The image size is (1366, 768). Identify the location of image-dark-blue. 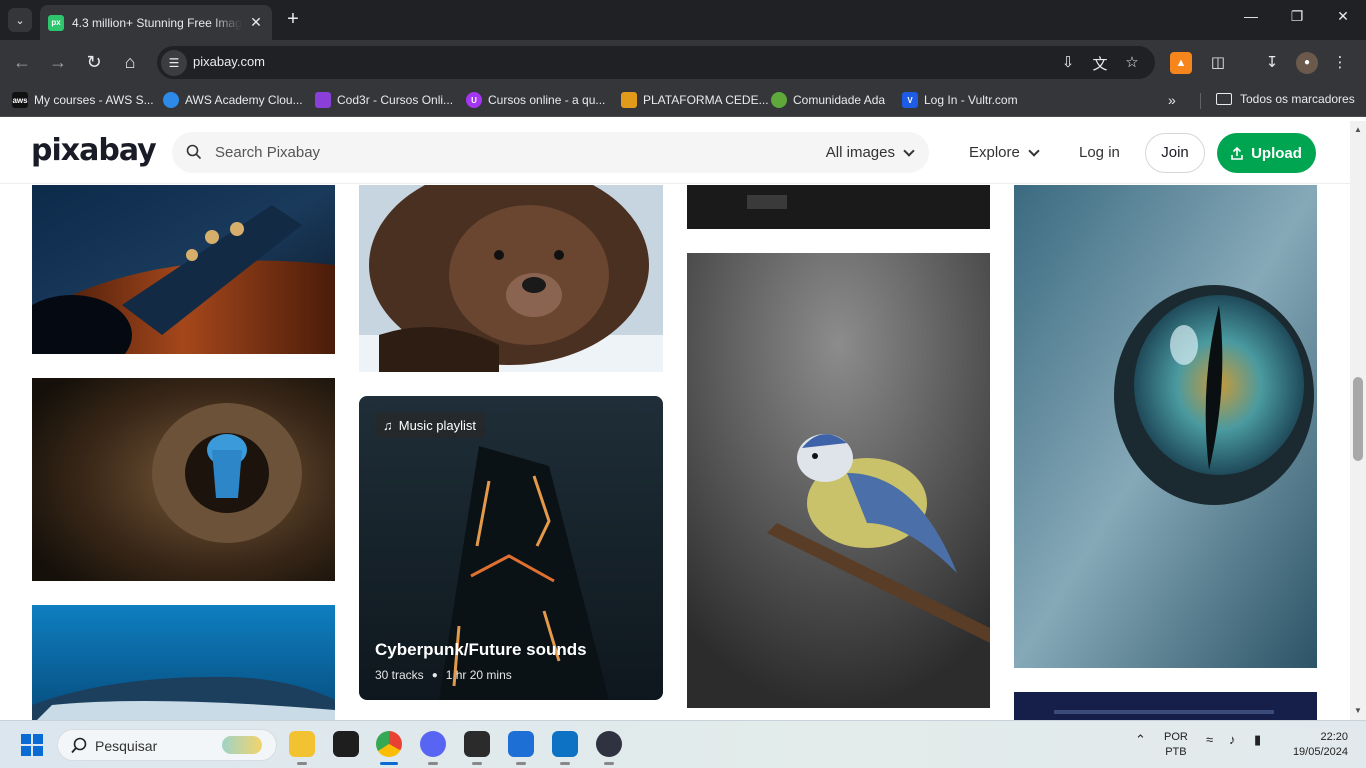
(1165, 706).